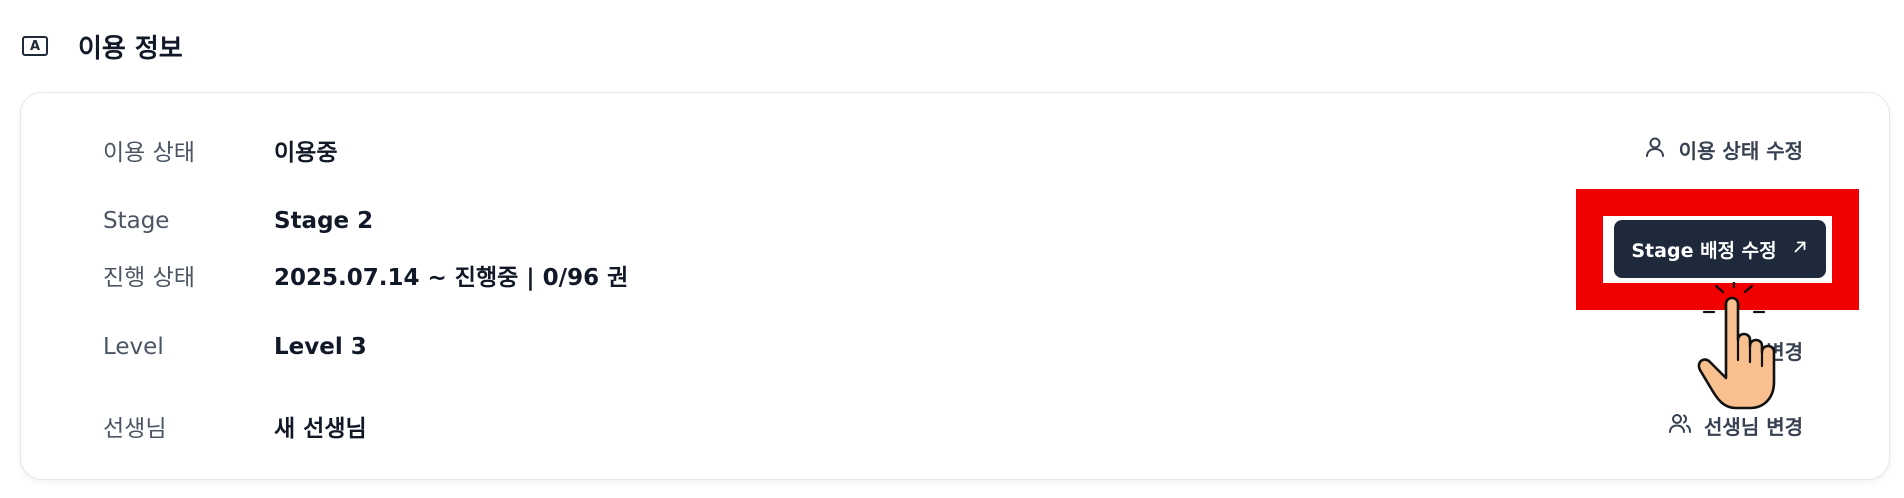  What do you see at coordinates (1680, 425) in the screenshot?
I see `users-icon` at bounding box center [1680, 425].